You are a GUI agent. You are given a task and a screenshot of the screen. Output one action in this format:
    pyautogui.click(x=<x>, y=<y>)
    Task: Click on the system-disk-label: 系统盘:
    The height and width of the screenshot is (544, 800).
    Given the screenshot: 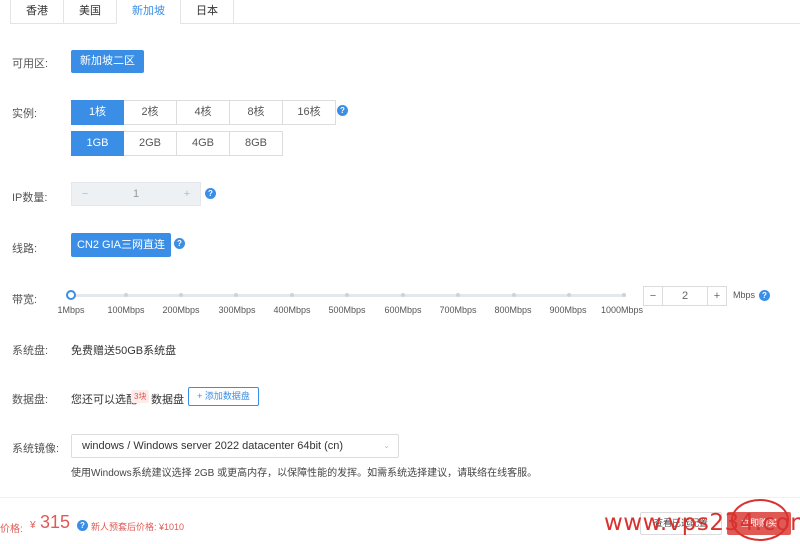 What is the action you would take?
    pyautogui.click(x=30, y=351)
    